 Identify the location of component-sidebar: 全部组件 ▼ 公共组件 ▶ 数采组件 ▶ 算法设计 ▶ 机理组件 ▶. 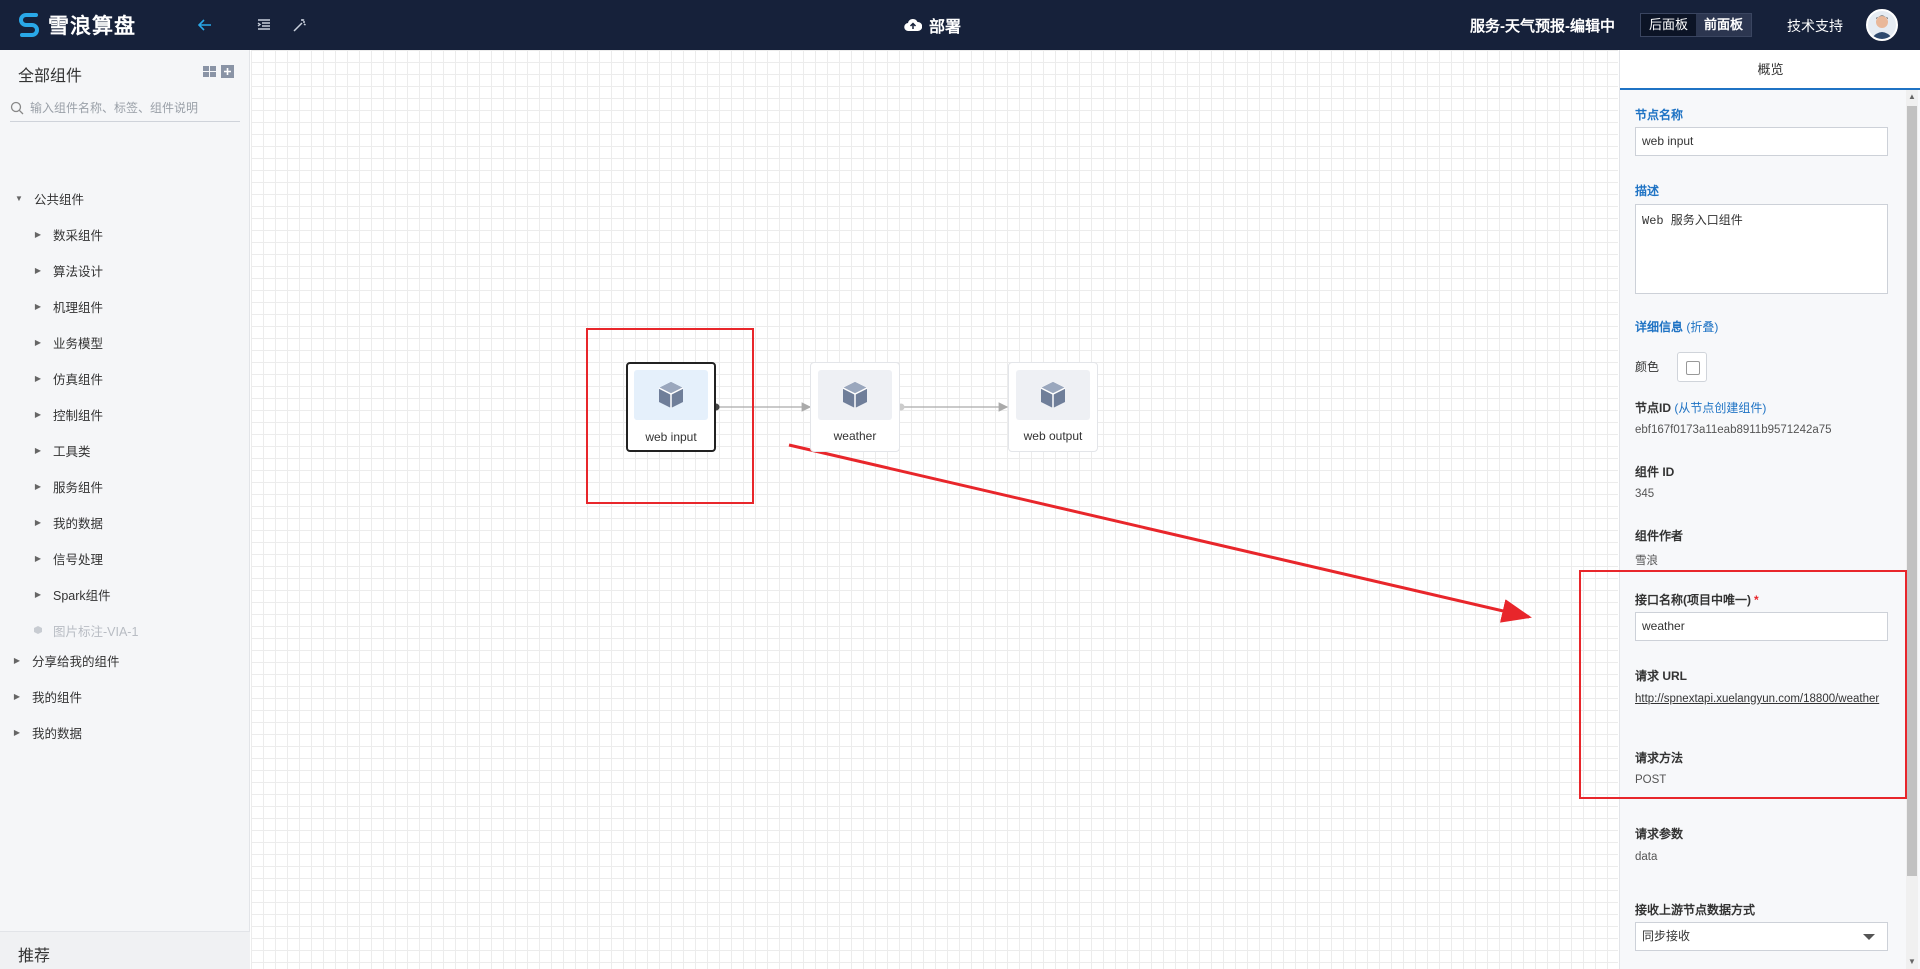
(125, 509).